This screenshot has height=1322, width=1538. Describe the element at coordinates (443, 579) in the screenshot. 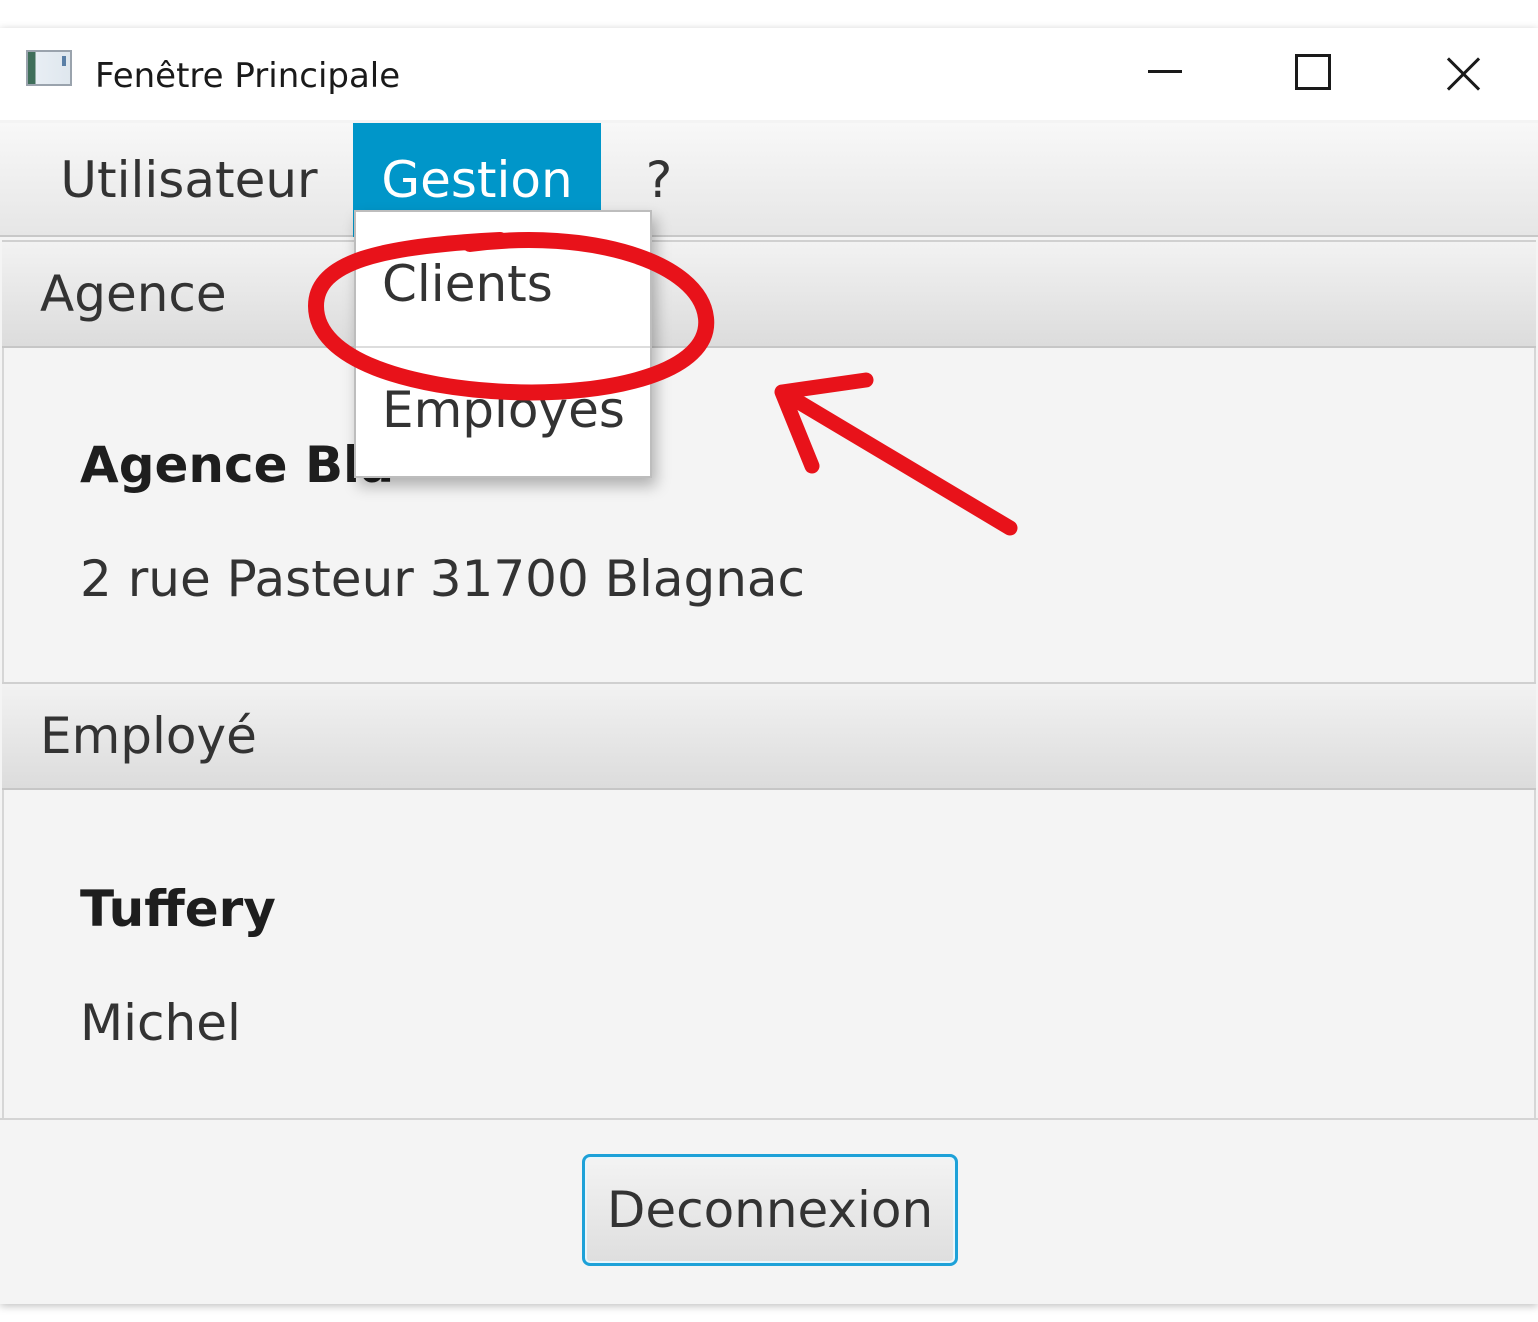

I see `agence-address: 2 rue Pasteur 31700 Blagnac` at that location.